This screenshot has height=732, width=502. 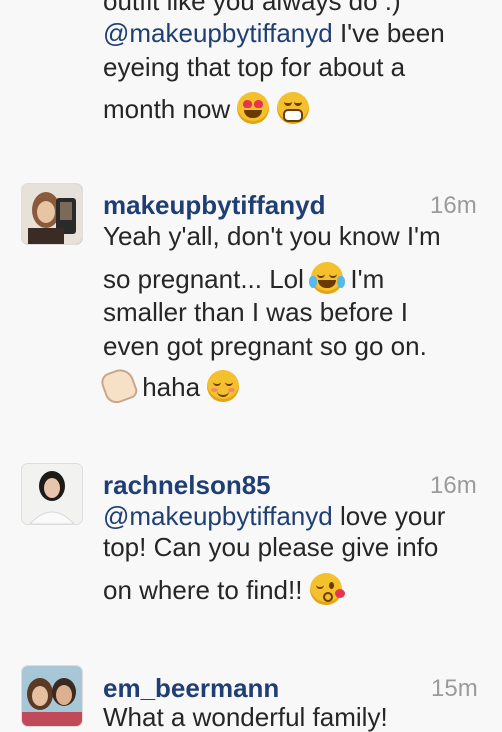 I want to click on comment-username: makeupbytiffanyd, so click(x=214, y=205).